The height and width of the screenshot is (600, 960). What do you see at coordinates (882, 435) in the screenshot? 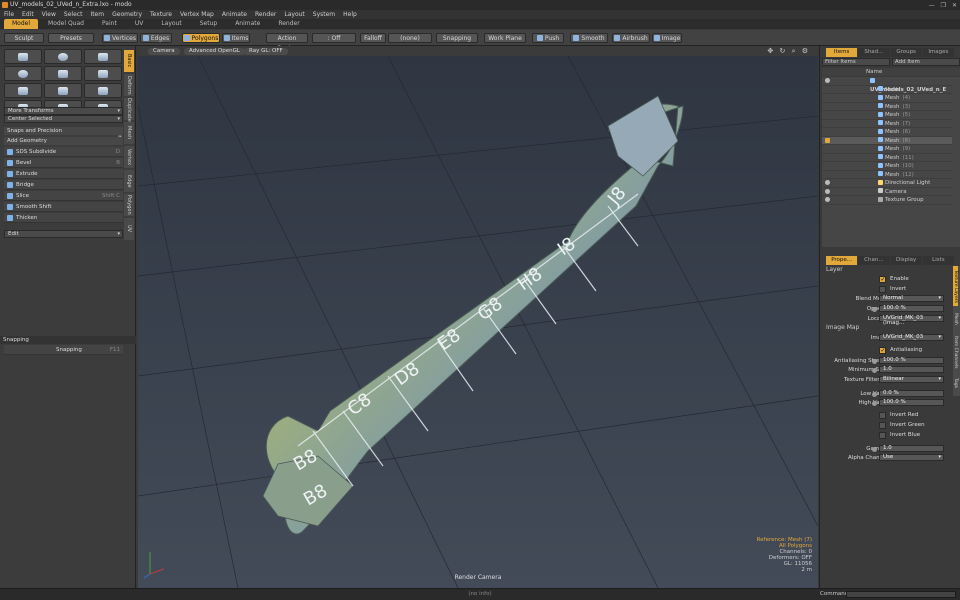
I see `invert-blue-checkbox` at bounding box center [882, 435].